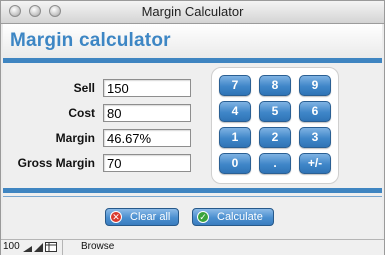 The width and height of the screenshot is (385, 255). I want to click on key-7: 7, so click(235, 85).